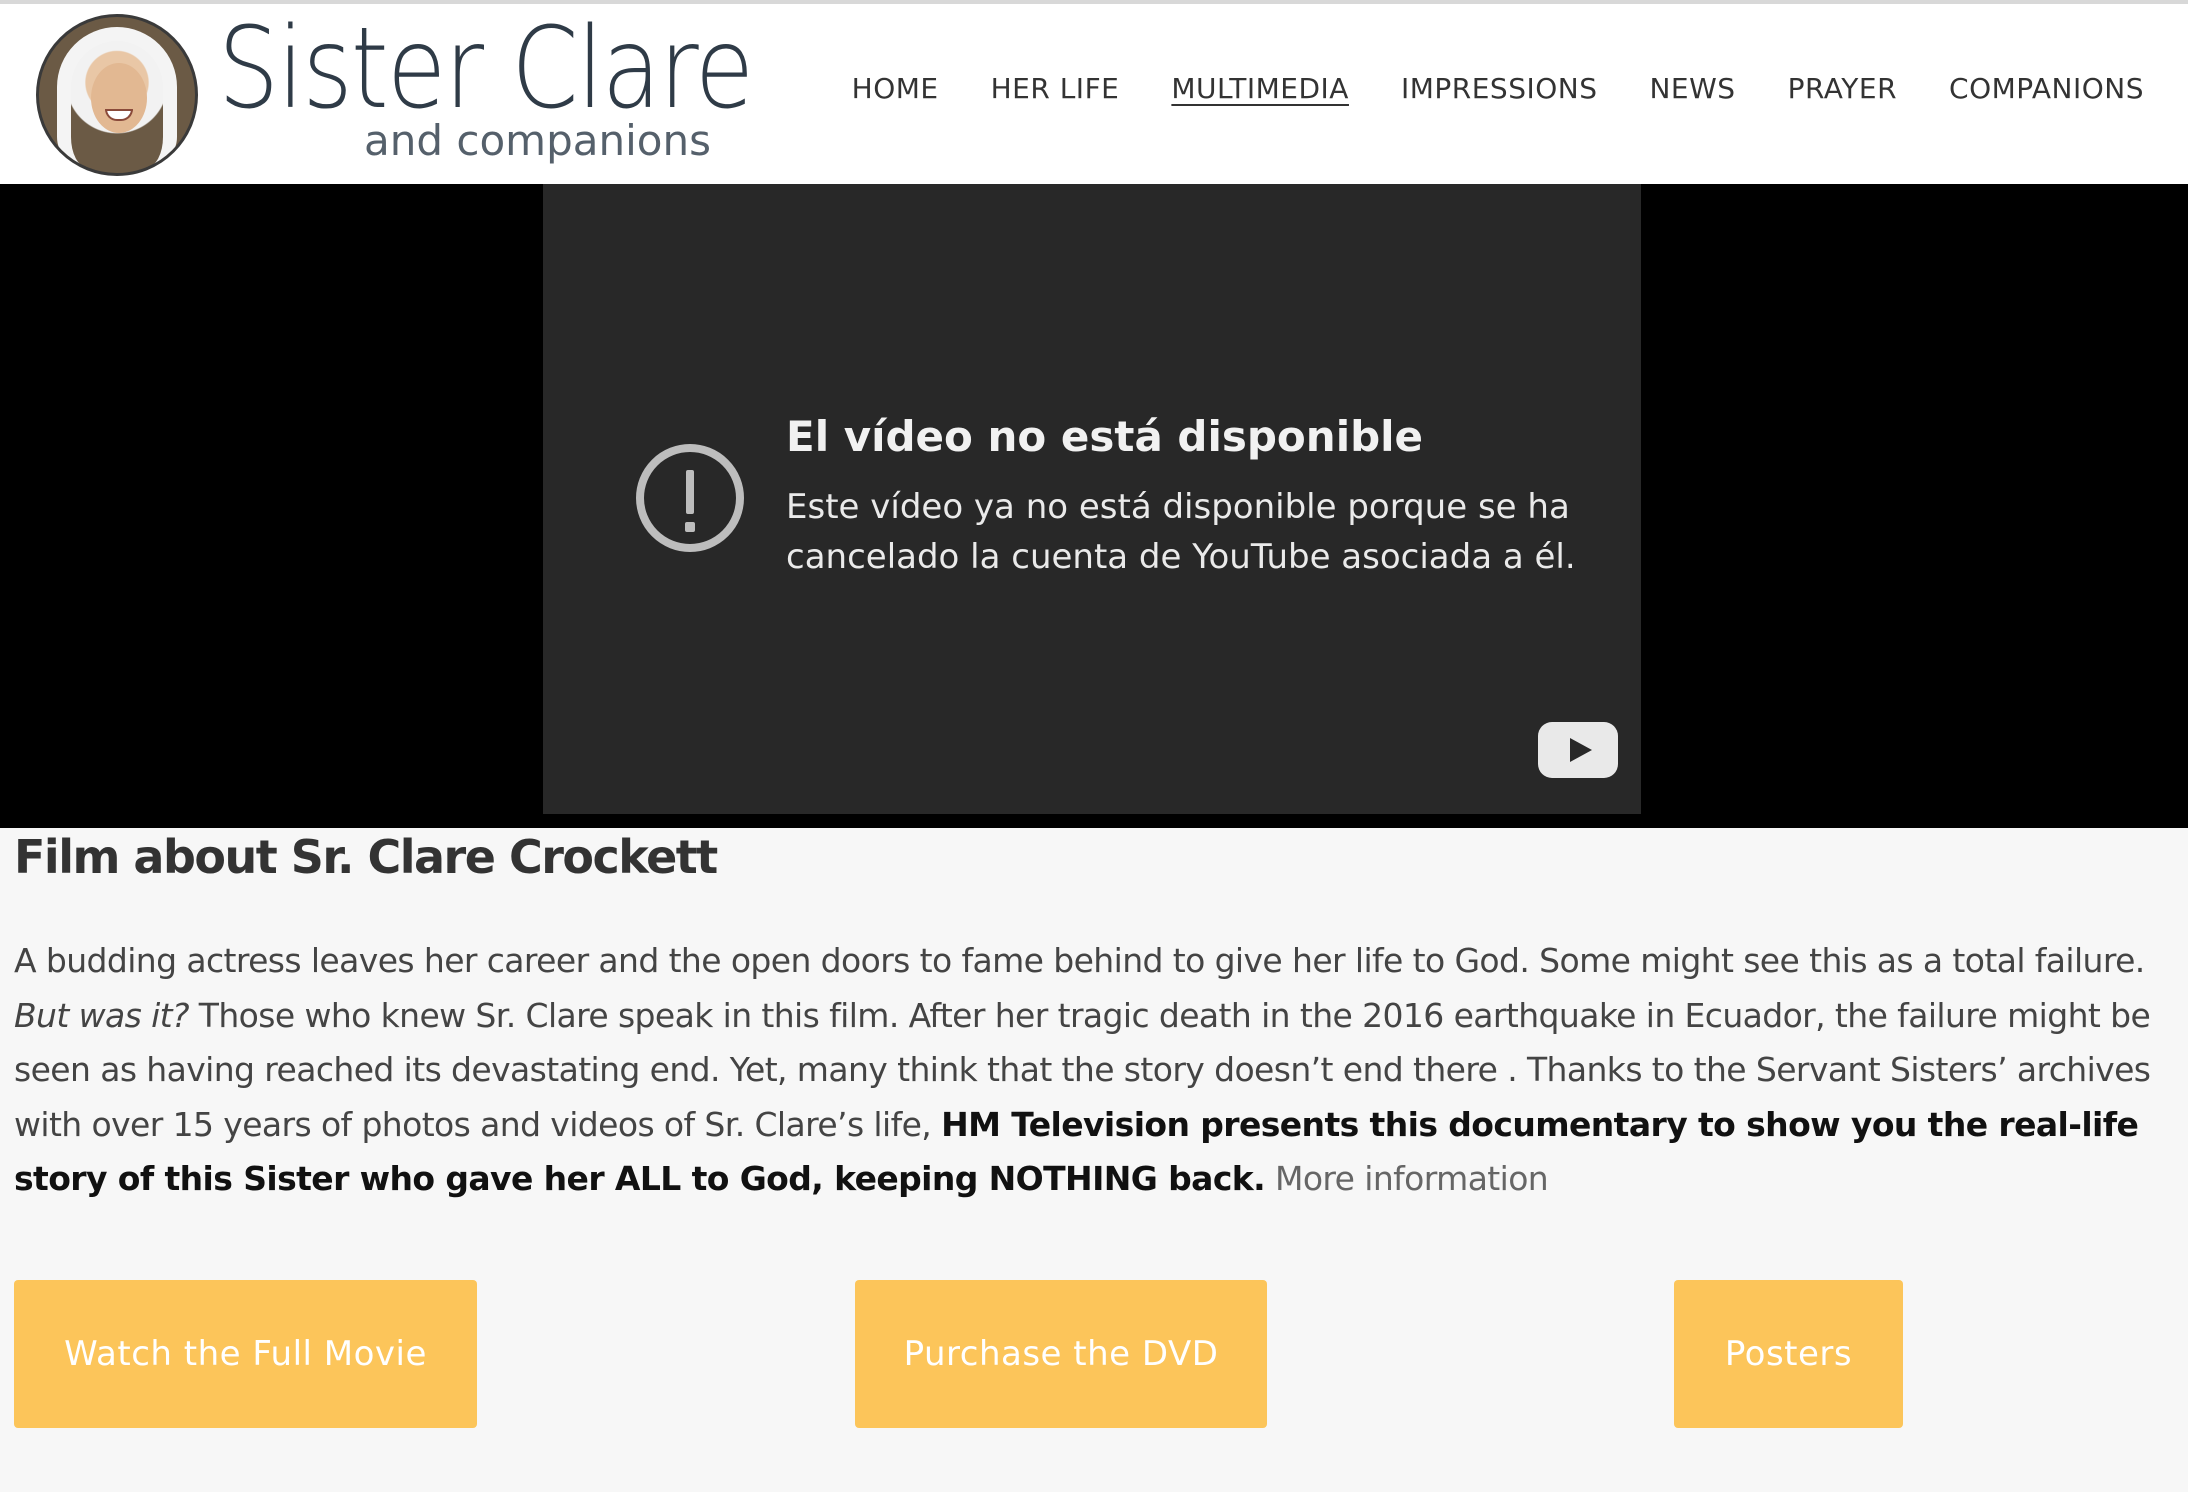 The height and width of the screenshot is (1492, 2188). What do you see at coordinates (690, 498) in the screenshot?
I see `alert-icon` at bounding box center [690, 498].